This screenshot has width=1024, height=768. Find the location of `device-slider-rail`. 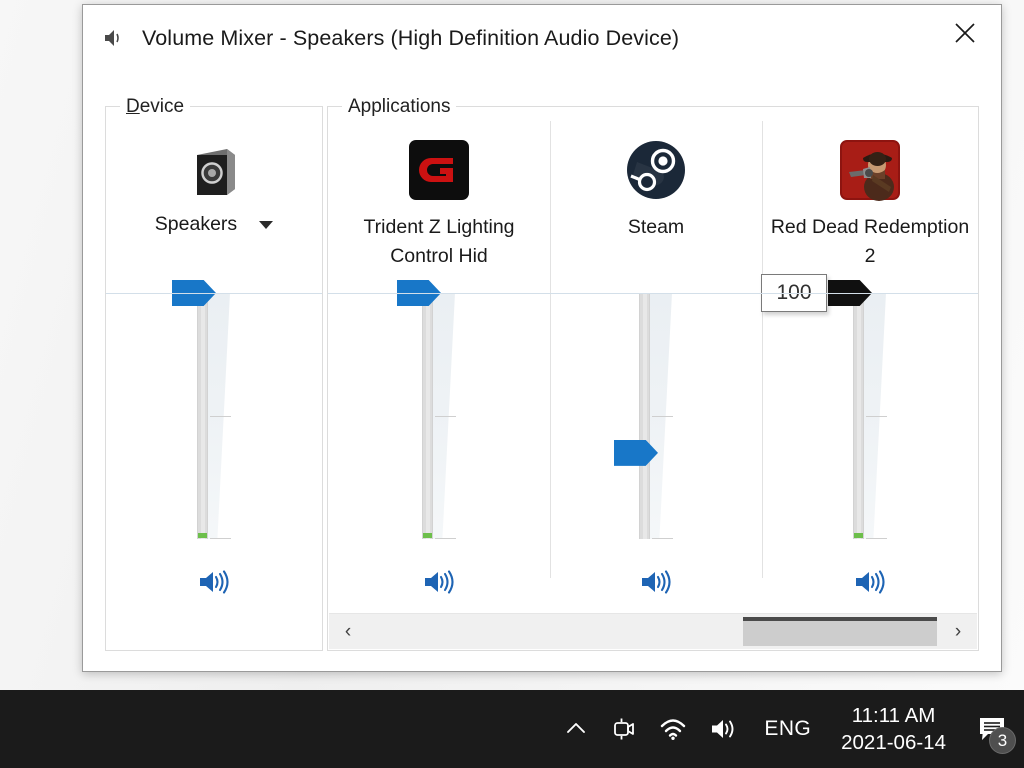

device-slider-rail is located at coordinates (202, 416).